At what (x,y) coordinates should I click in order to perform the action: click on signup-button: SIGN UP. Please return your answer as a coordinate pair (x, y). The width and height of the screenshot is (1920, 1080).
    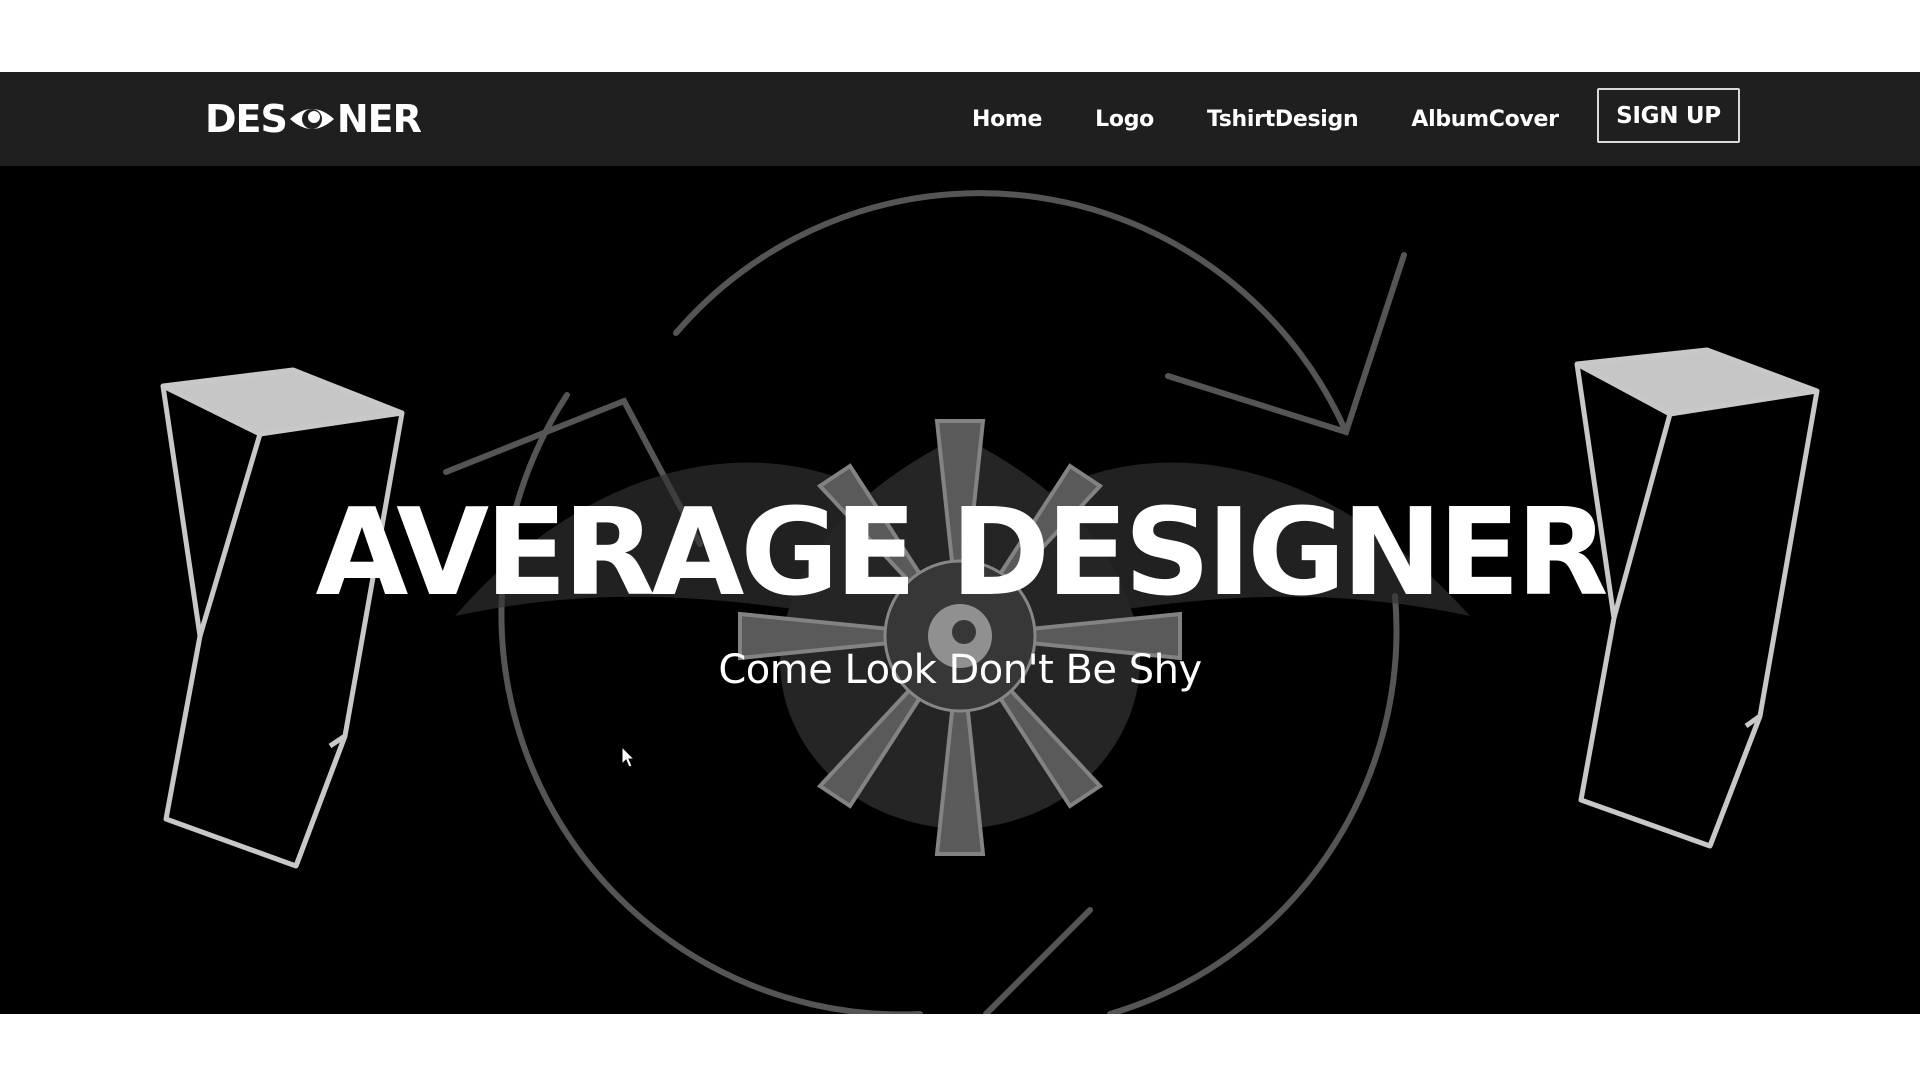
    Looking at the image, I should click on (1668, 115).